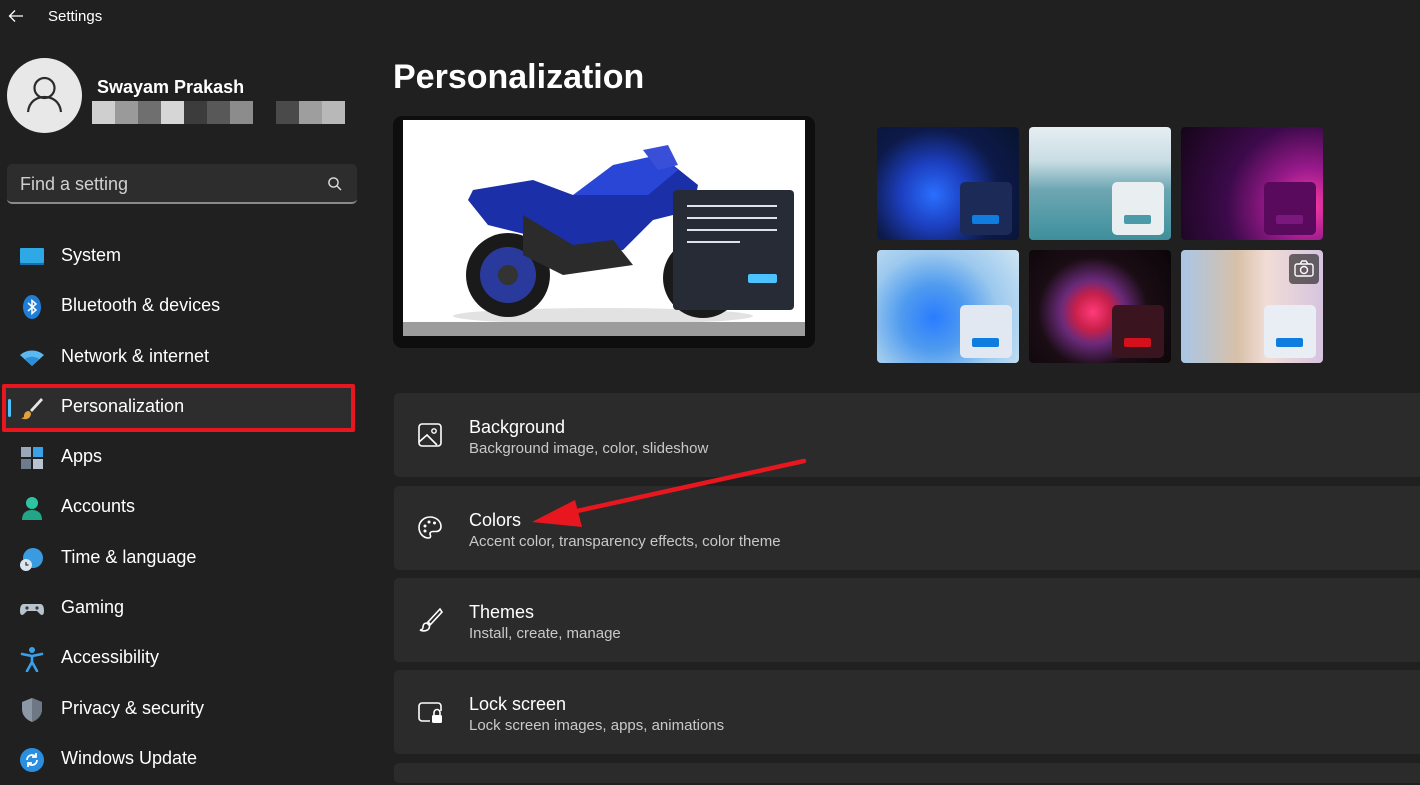 The width and height of the screenshot is (1420, 785). I want to click on redacted-email, so click(218, 112).